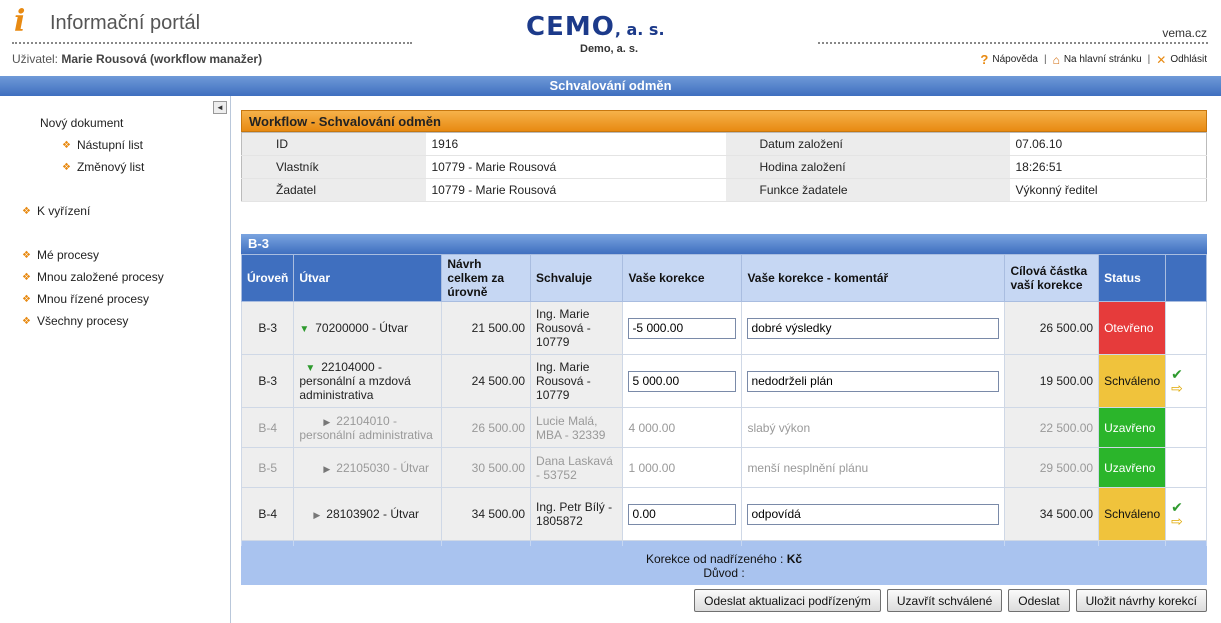  What do you see at coordinates (486, 381) in the screenshot?
I see `cell-proposal: 24 500.00` at bounding box center [486, 381].